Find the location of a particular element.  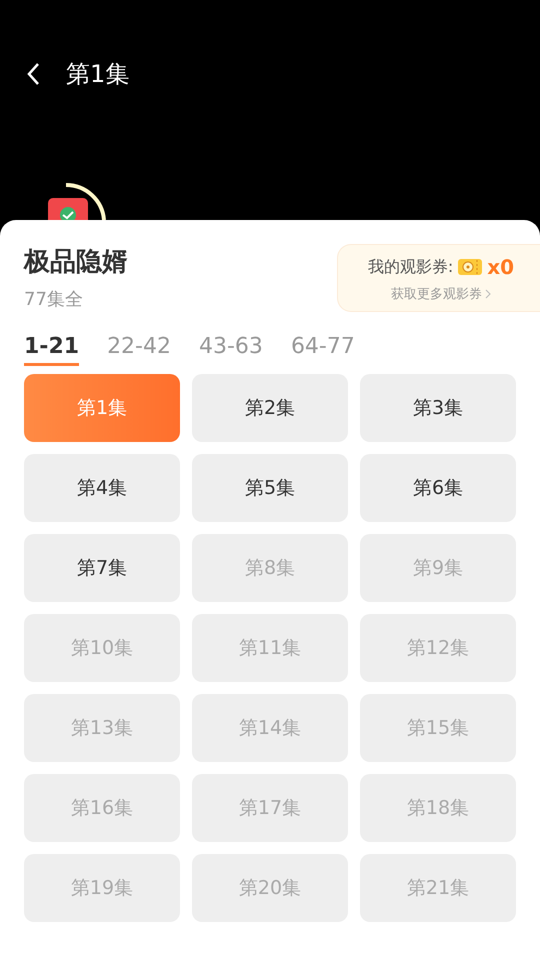

range-tab: 43-63 is located at coordinates (231, 350).